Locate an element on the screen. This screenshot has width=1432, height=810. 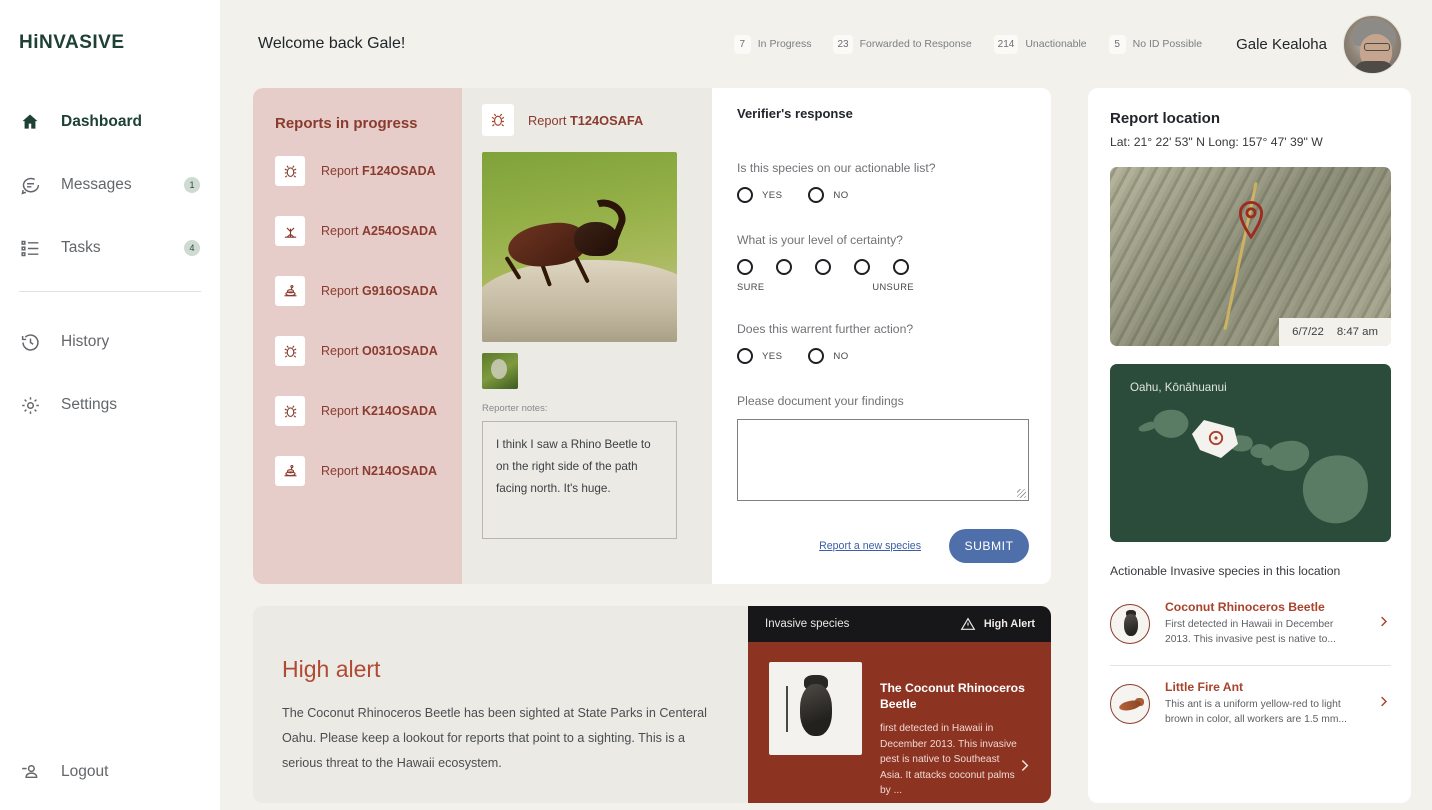
brand-logo: HiNVASIVE is located at coordinates (72, 42).